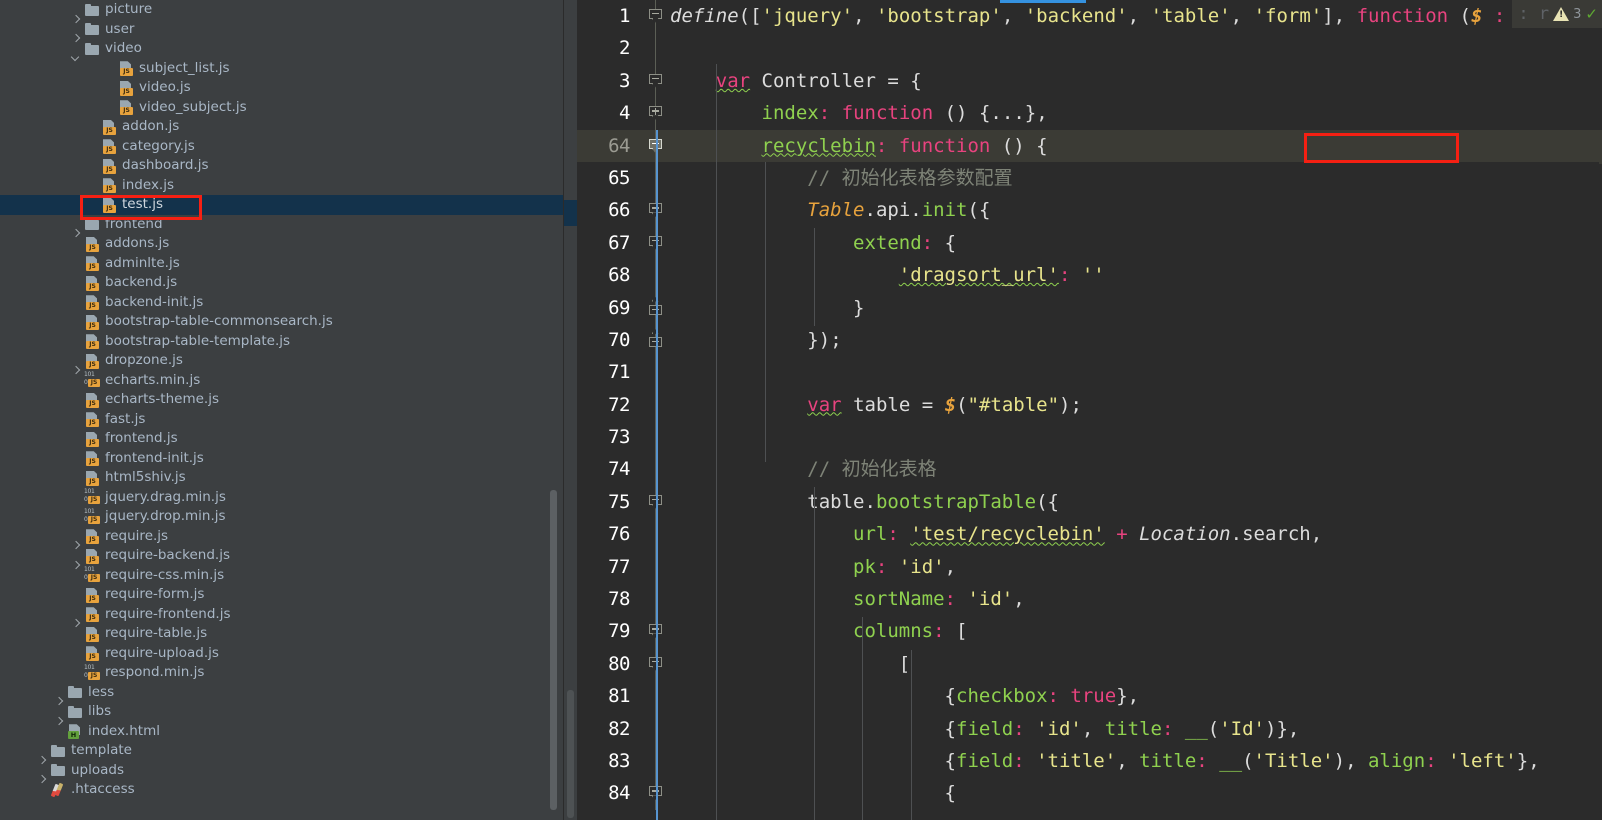 The width and height of the screenshot is (1602, 820). I want to click on code-line: 4 index: function () {...},, so click(1083, 113).